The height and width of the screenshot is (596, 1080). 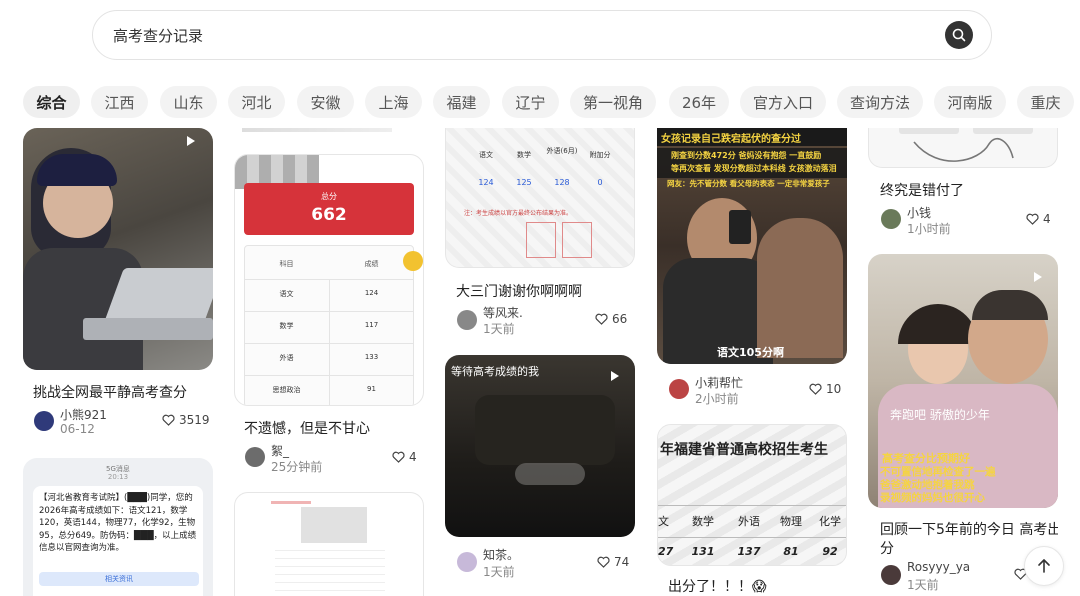 What do you see at coordinates (830, 551) in the screenshot?
I see `table-cell: 92` at bounding box center [830, 551].